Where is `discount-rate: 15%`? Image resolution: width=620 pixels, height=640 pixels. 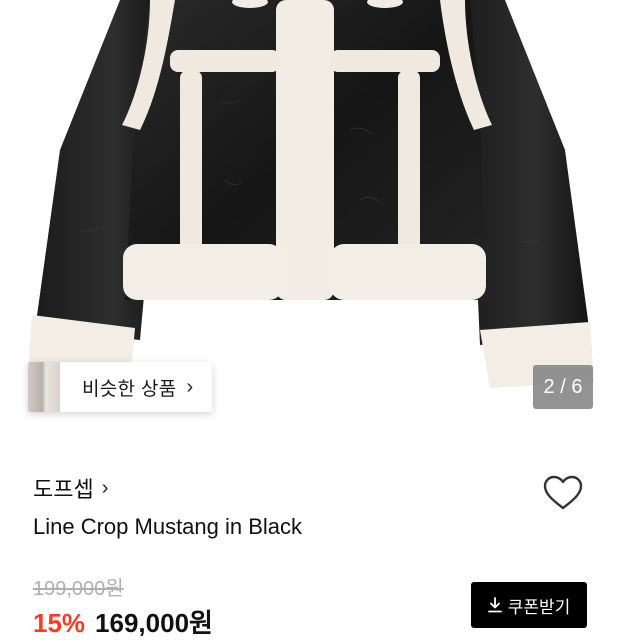 discount-rate: 15% is located at coordinates (59, 623).